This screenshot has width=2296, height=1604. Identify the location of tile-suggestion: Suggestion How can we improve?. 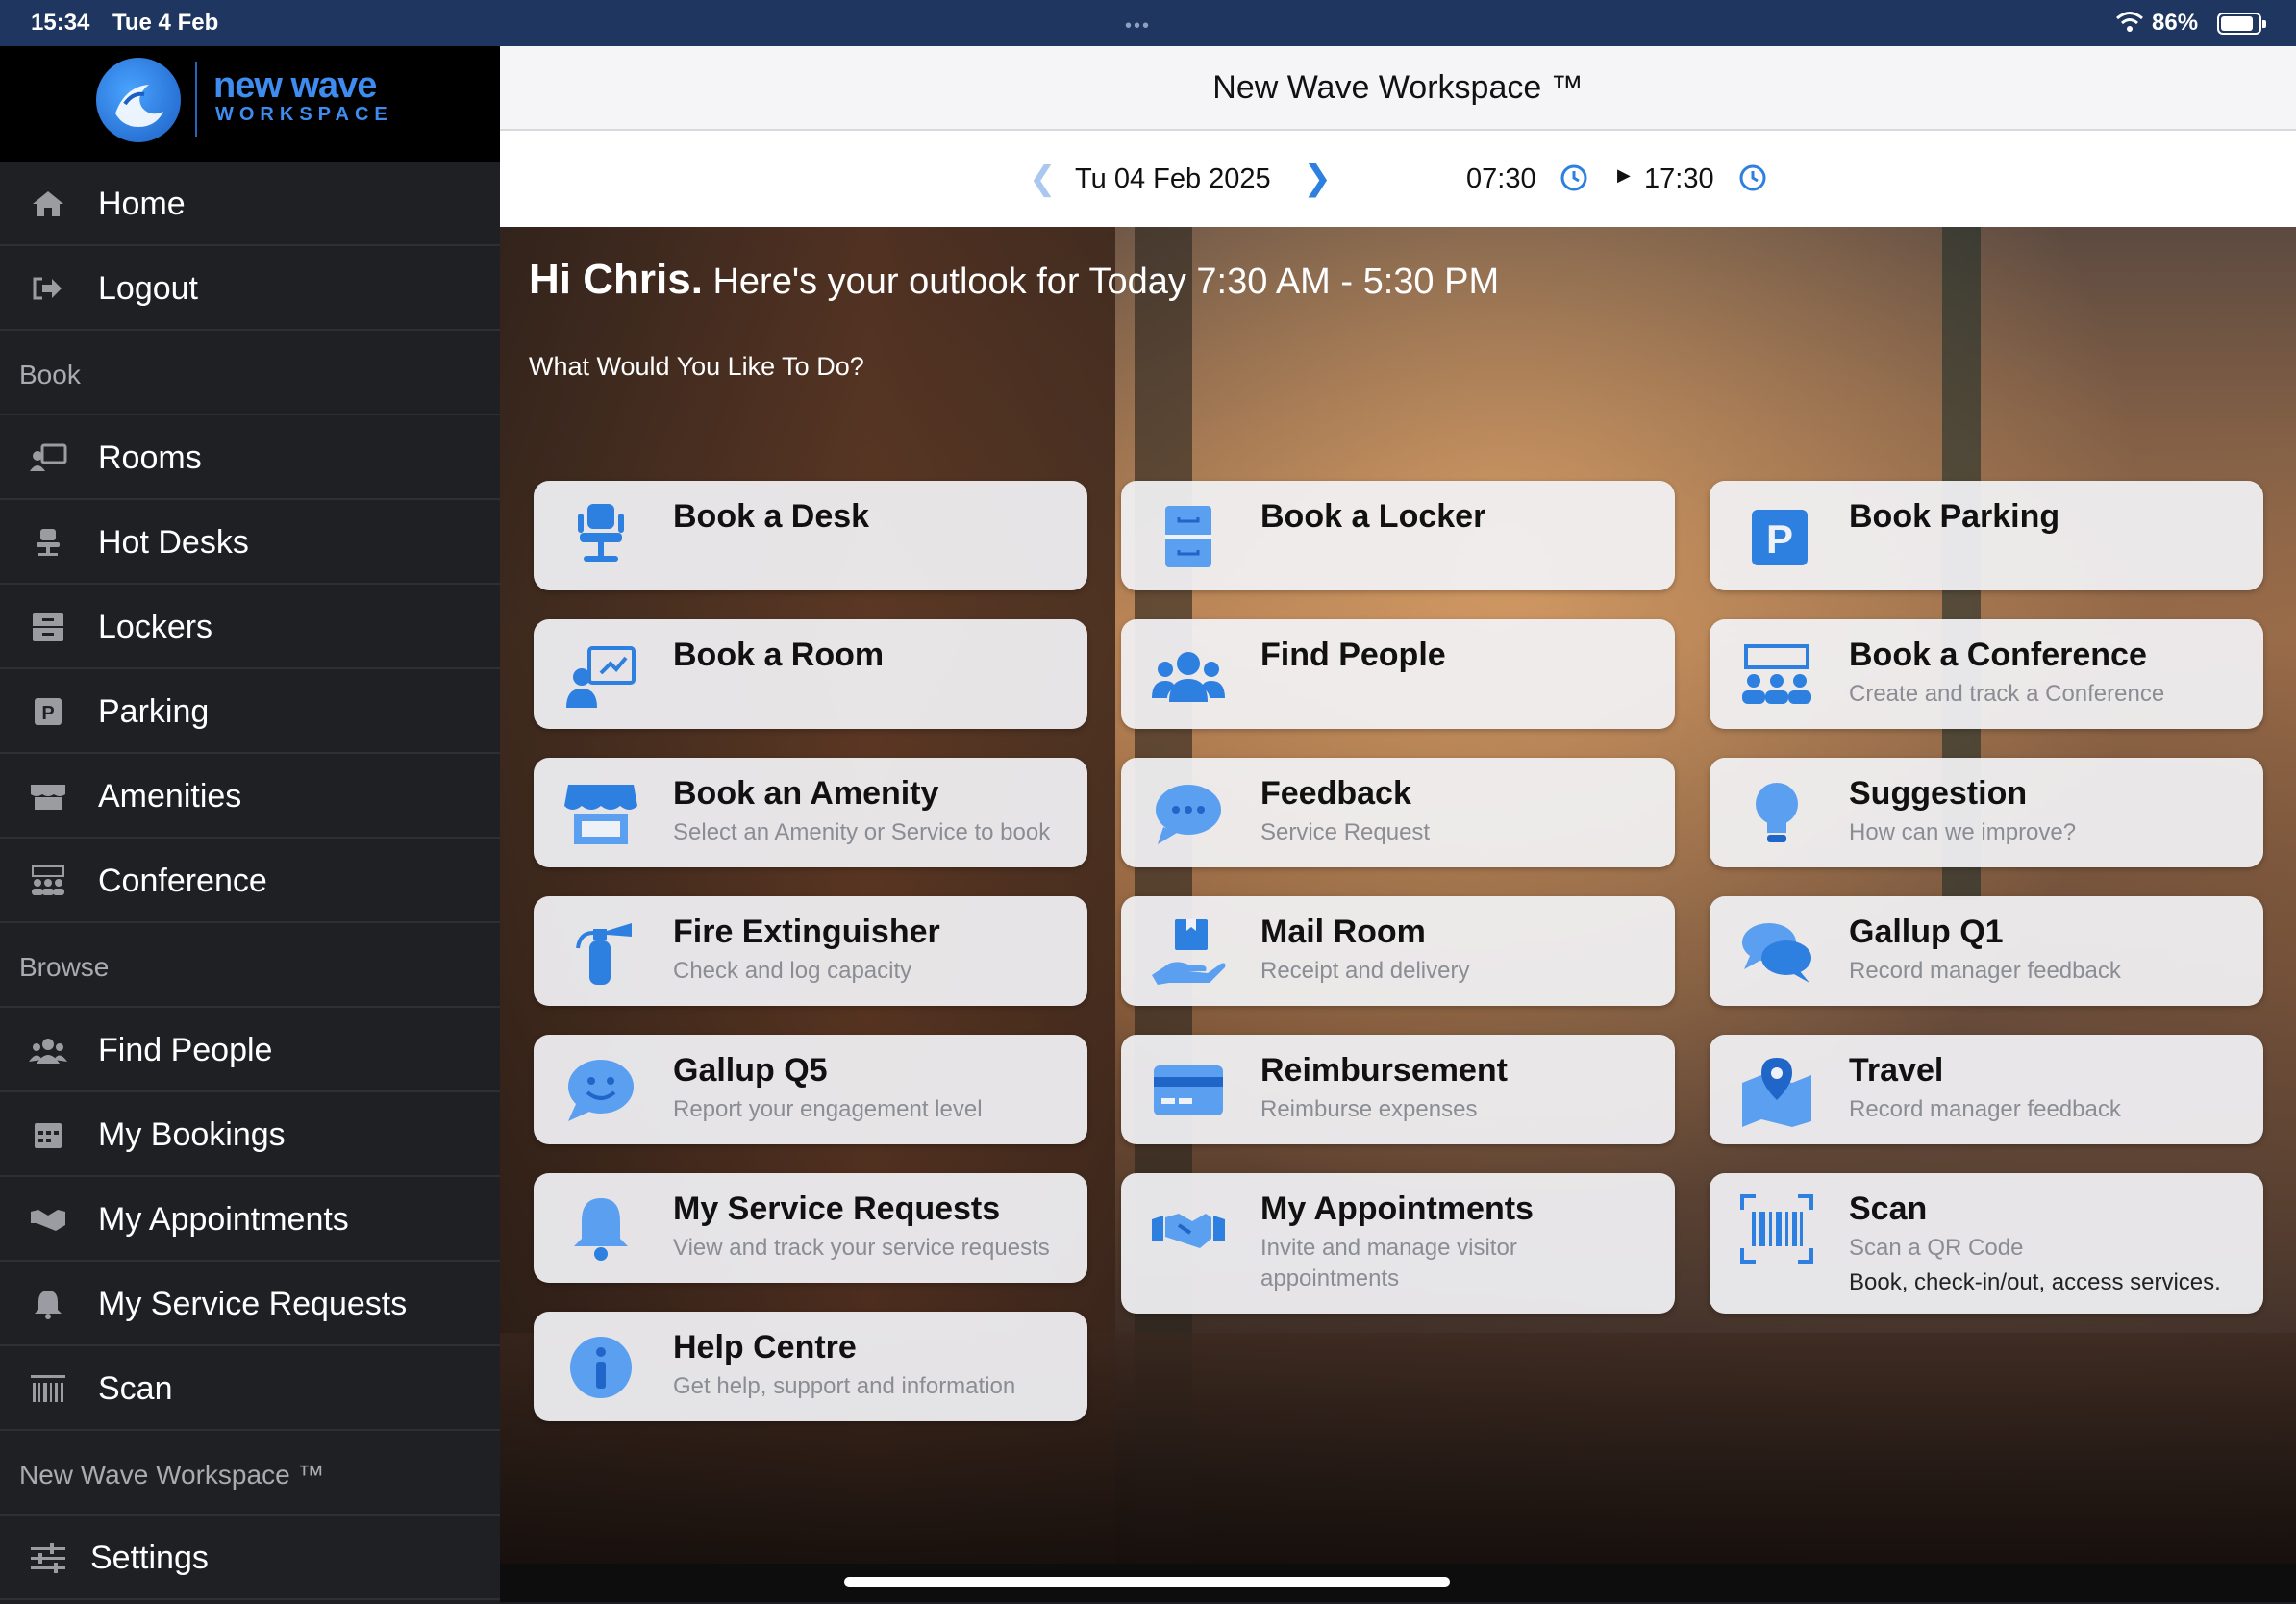
(1986, 812).